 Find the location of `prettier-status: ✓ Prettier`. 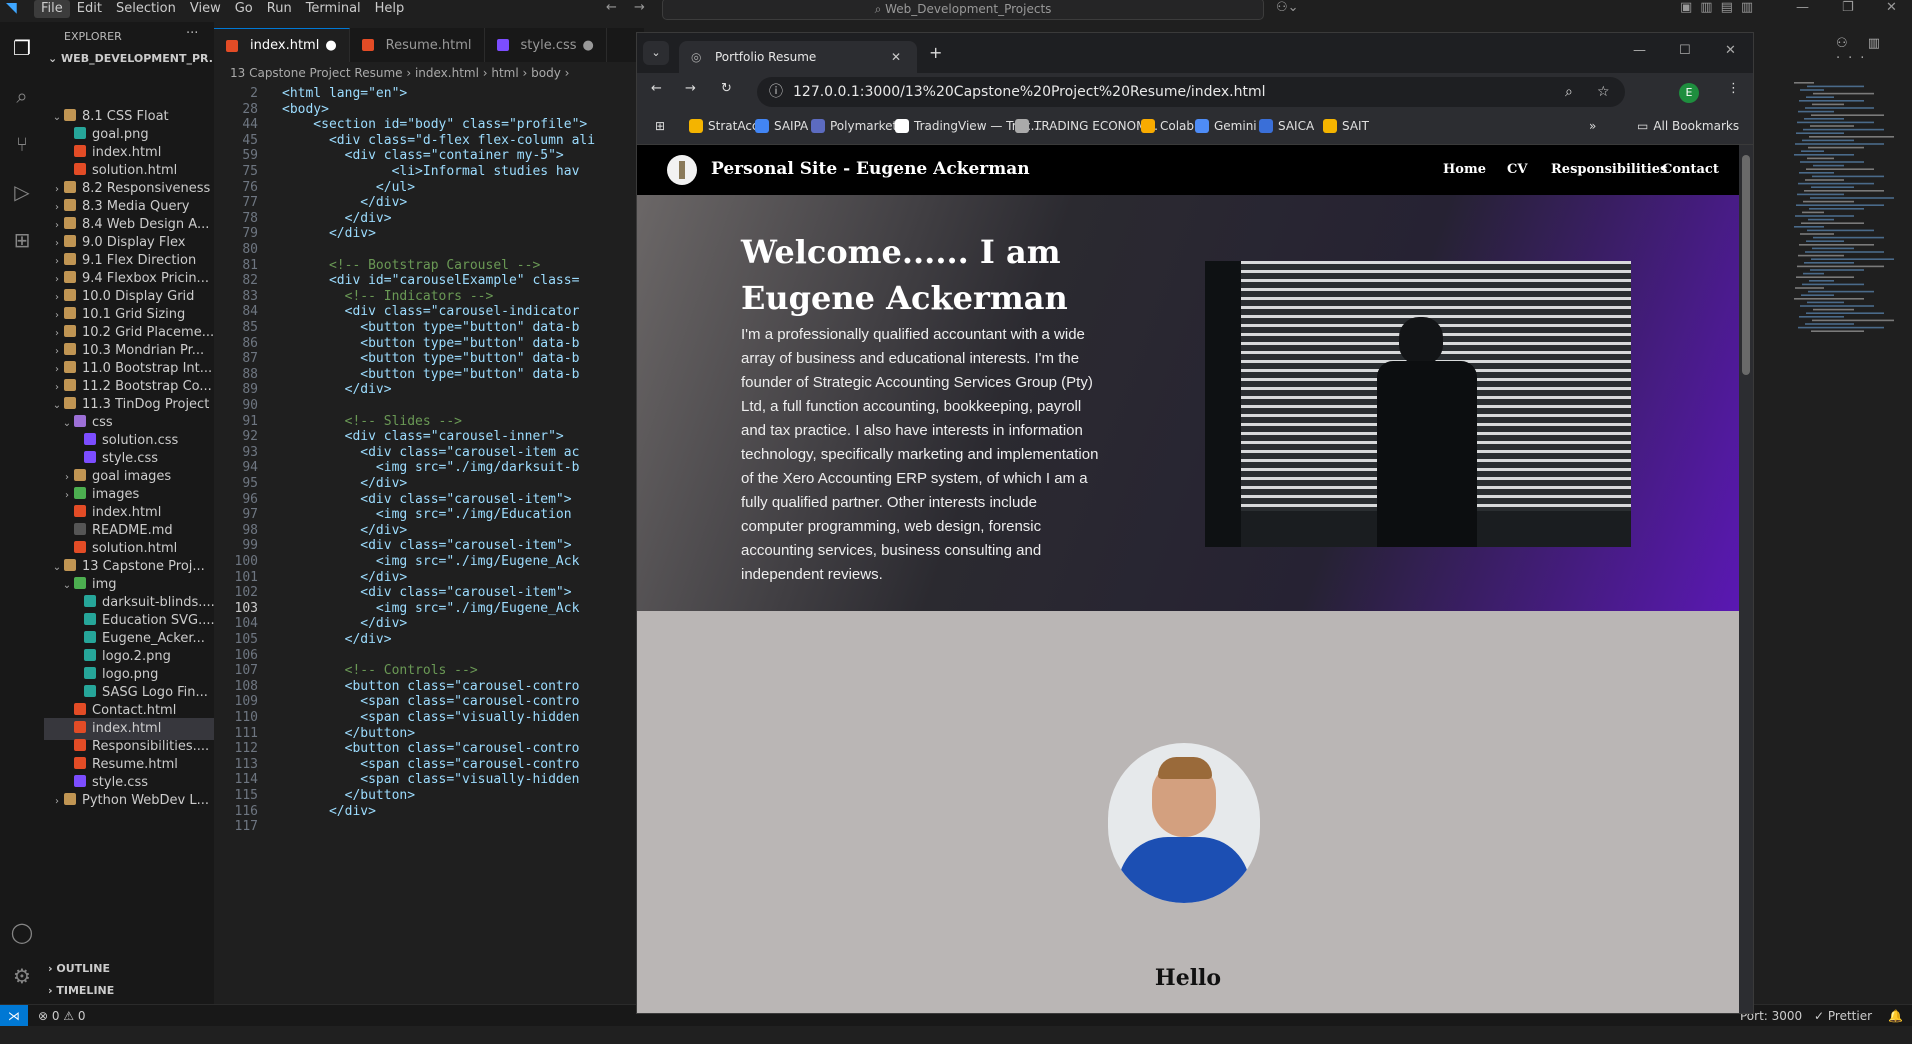

prettier-status: ✓ Prettier is located at coordinates (1843, 1016).